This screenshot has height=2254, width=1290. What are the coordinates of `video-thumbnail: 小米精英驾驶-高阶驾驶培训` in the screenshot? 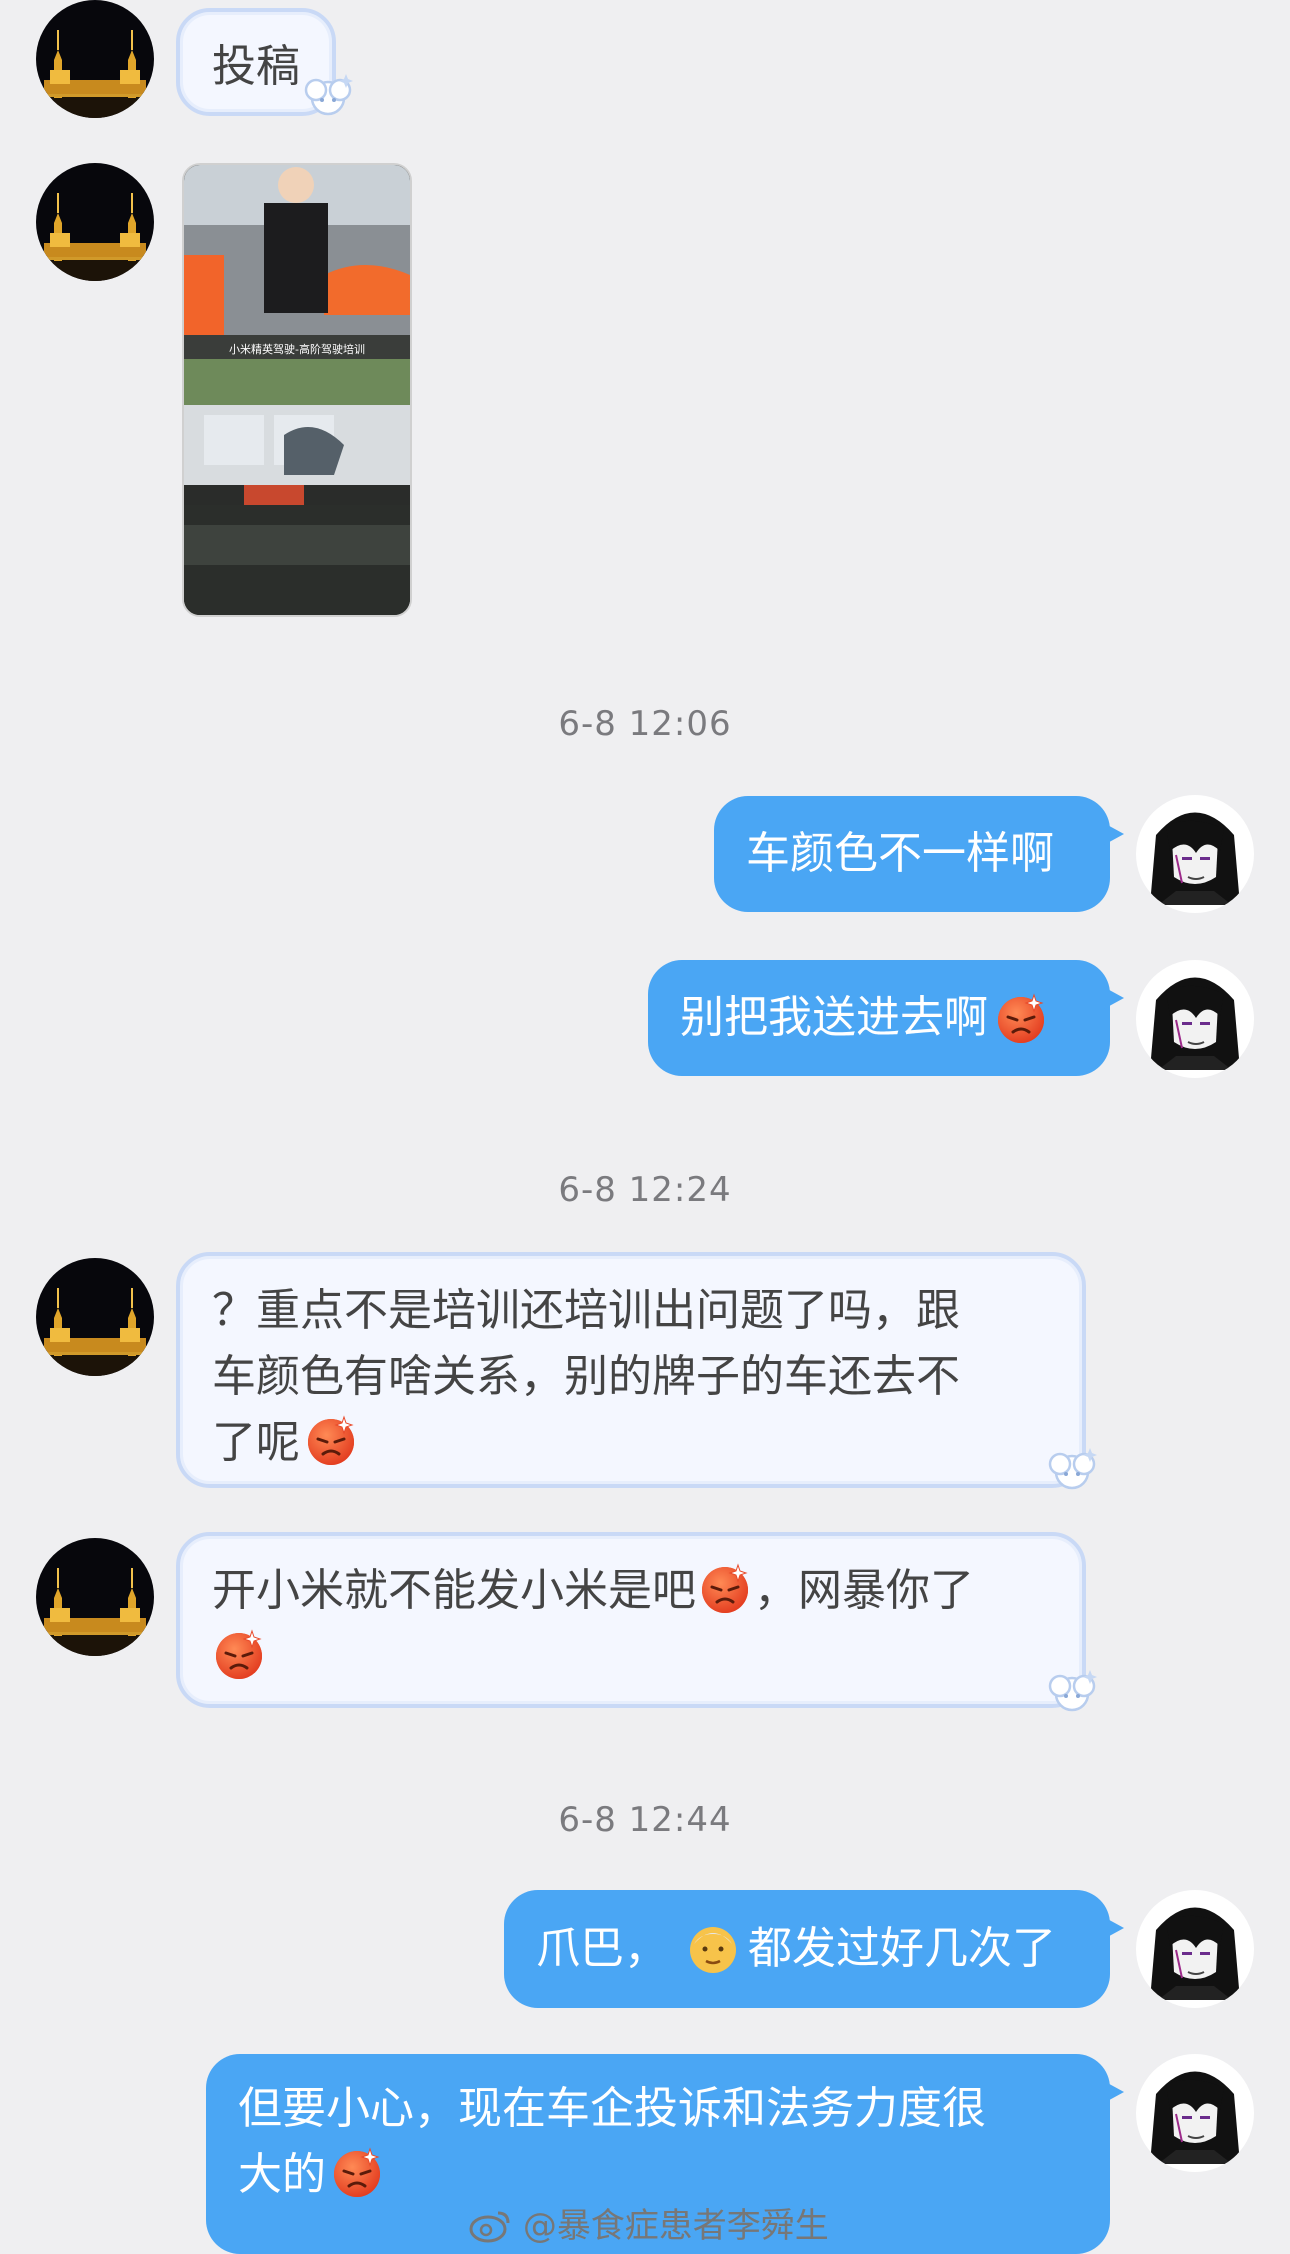 It's located at (297, 390).